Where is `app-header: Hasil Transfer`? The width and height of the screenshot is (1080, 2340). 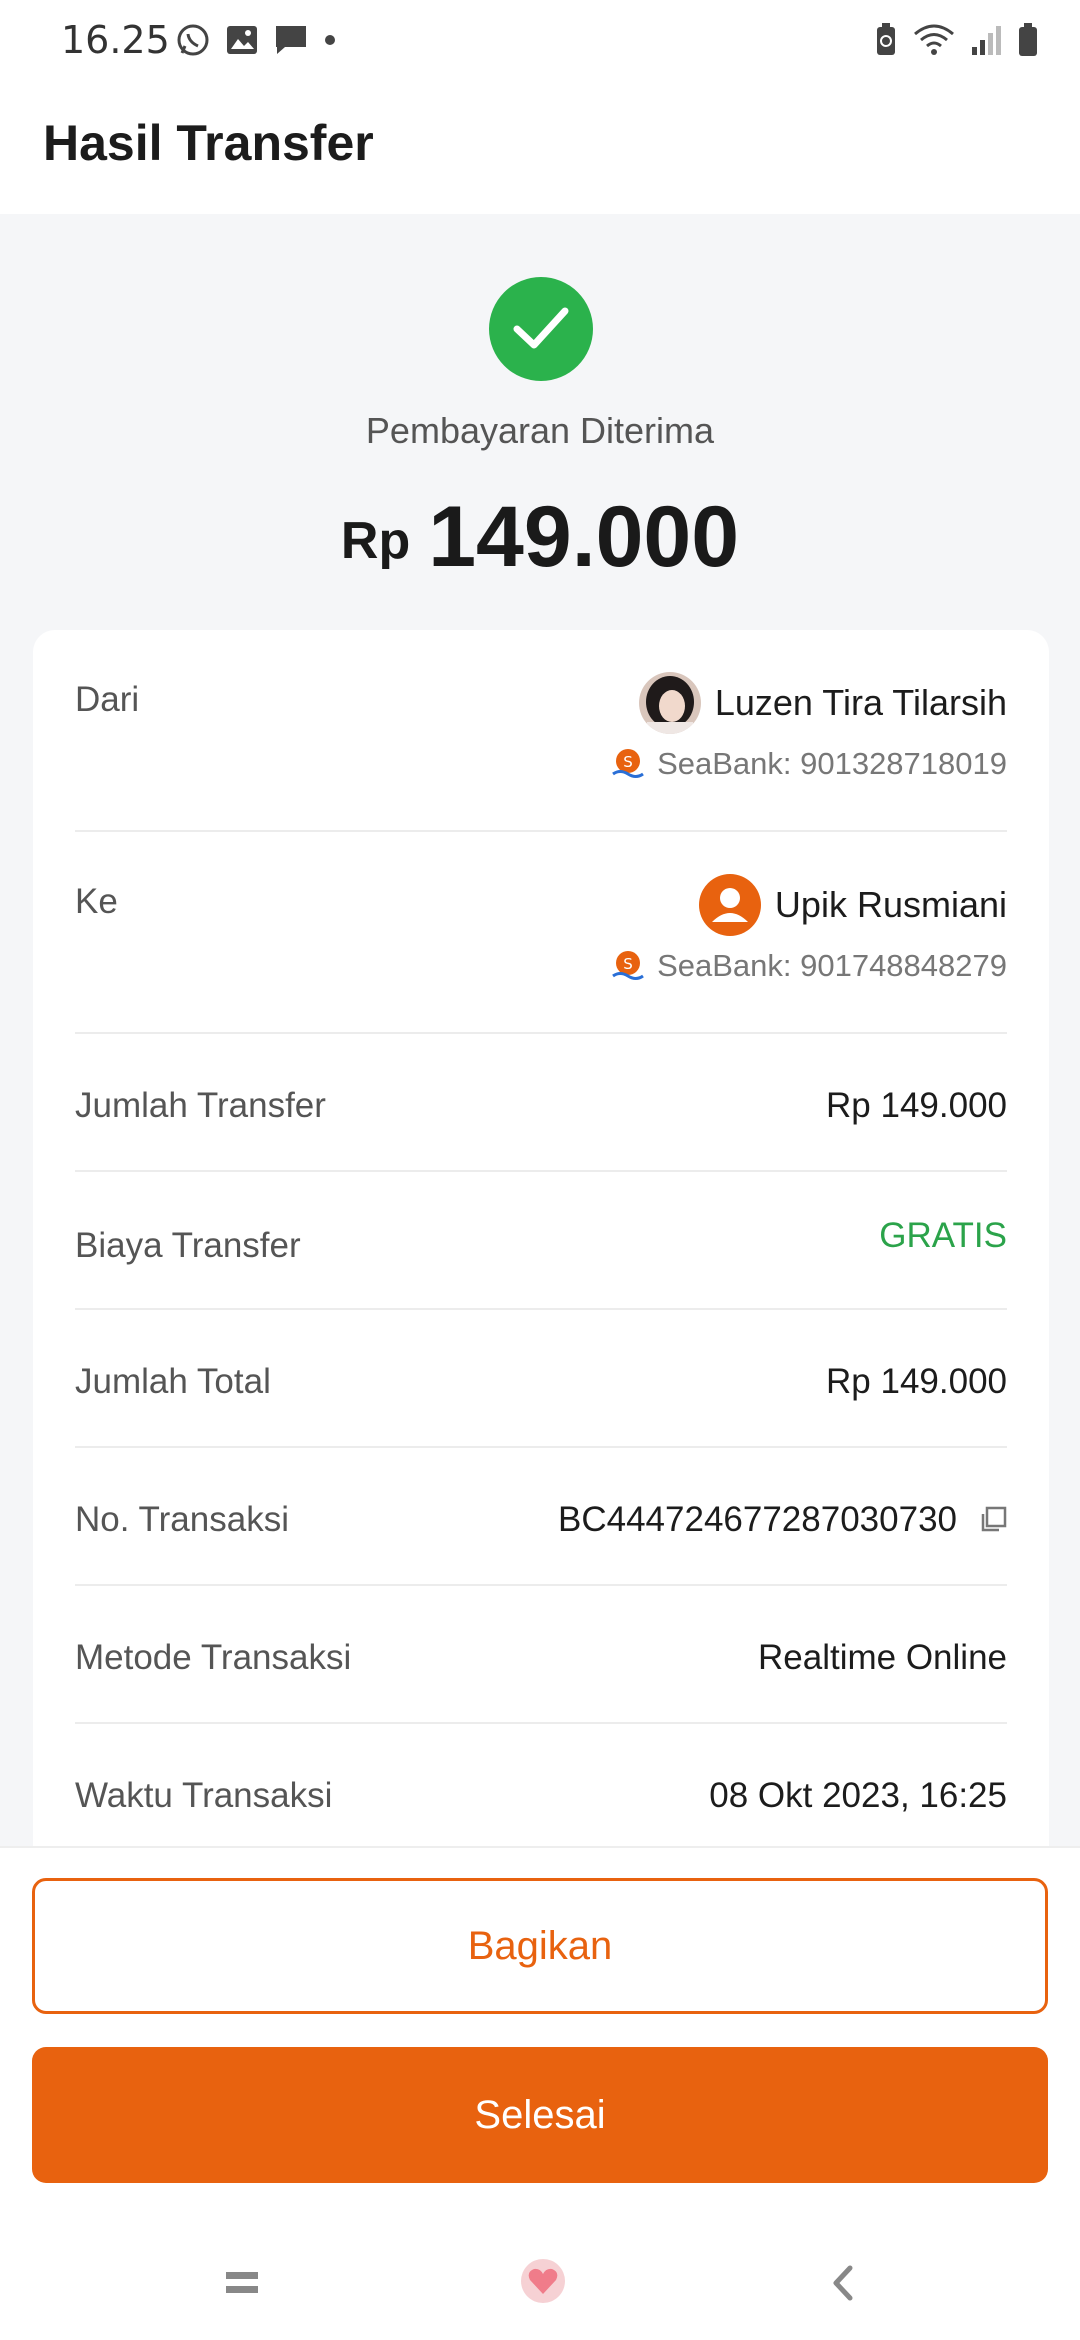 app-header: Hasil Transfer is located at coordinates (540, 148).